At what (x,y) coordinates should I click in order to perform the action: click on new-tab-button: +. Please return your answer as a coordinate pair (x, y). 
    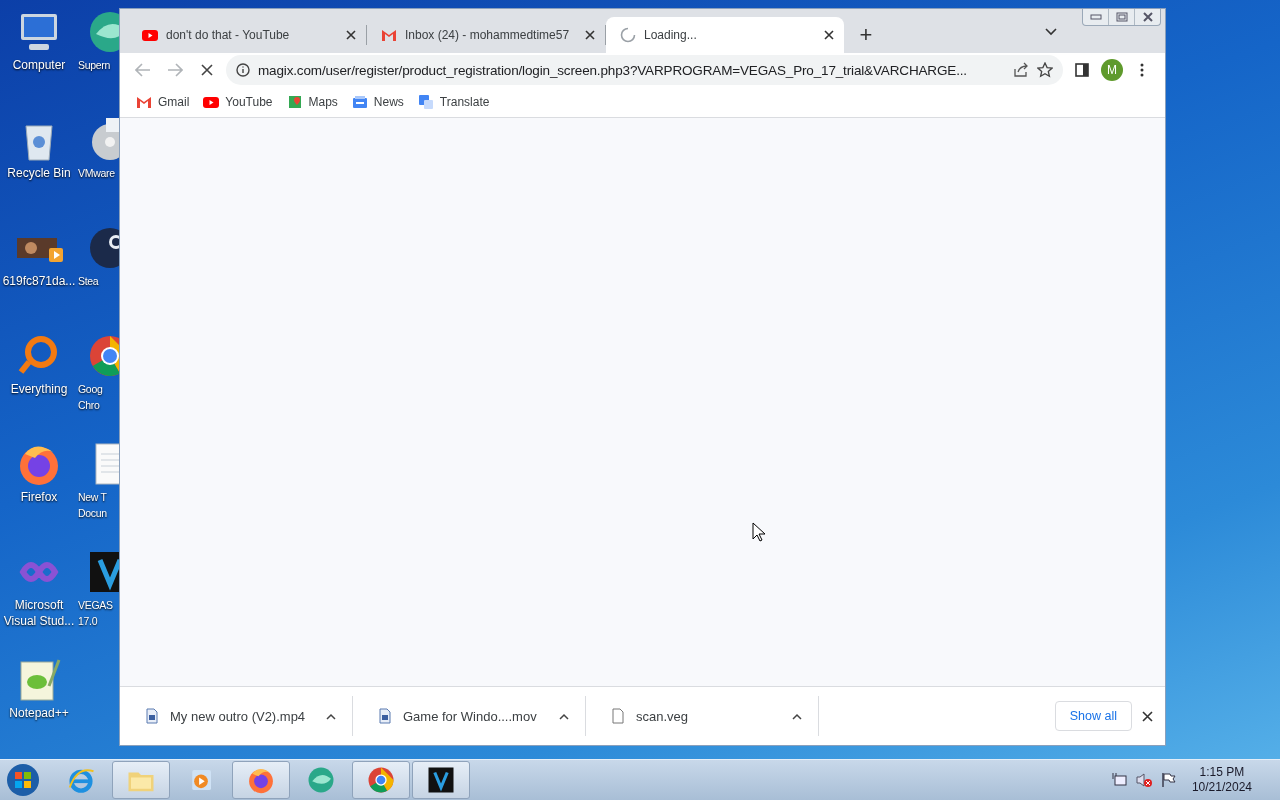
    Looking at the image, I should click on (866, 35).